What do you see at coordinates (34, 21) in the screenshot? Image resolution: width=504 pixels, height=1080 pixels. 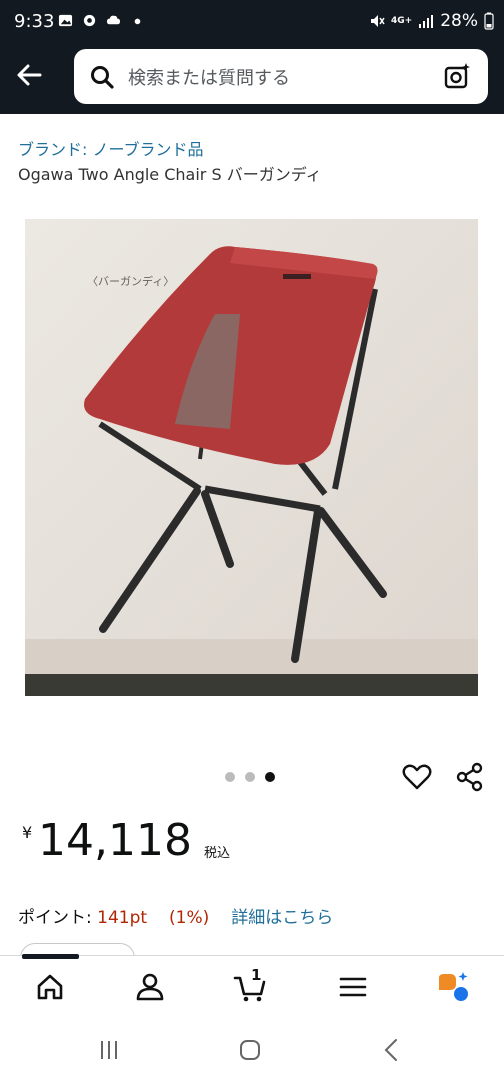 I see `status-time: 9:33` at bounding box center [34, 21].